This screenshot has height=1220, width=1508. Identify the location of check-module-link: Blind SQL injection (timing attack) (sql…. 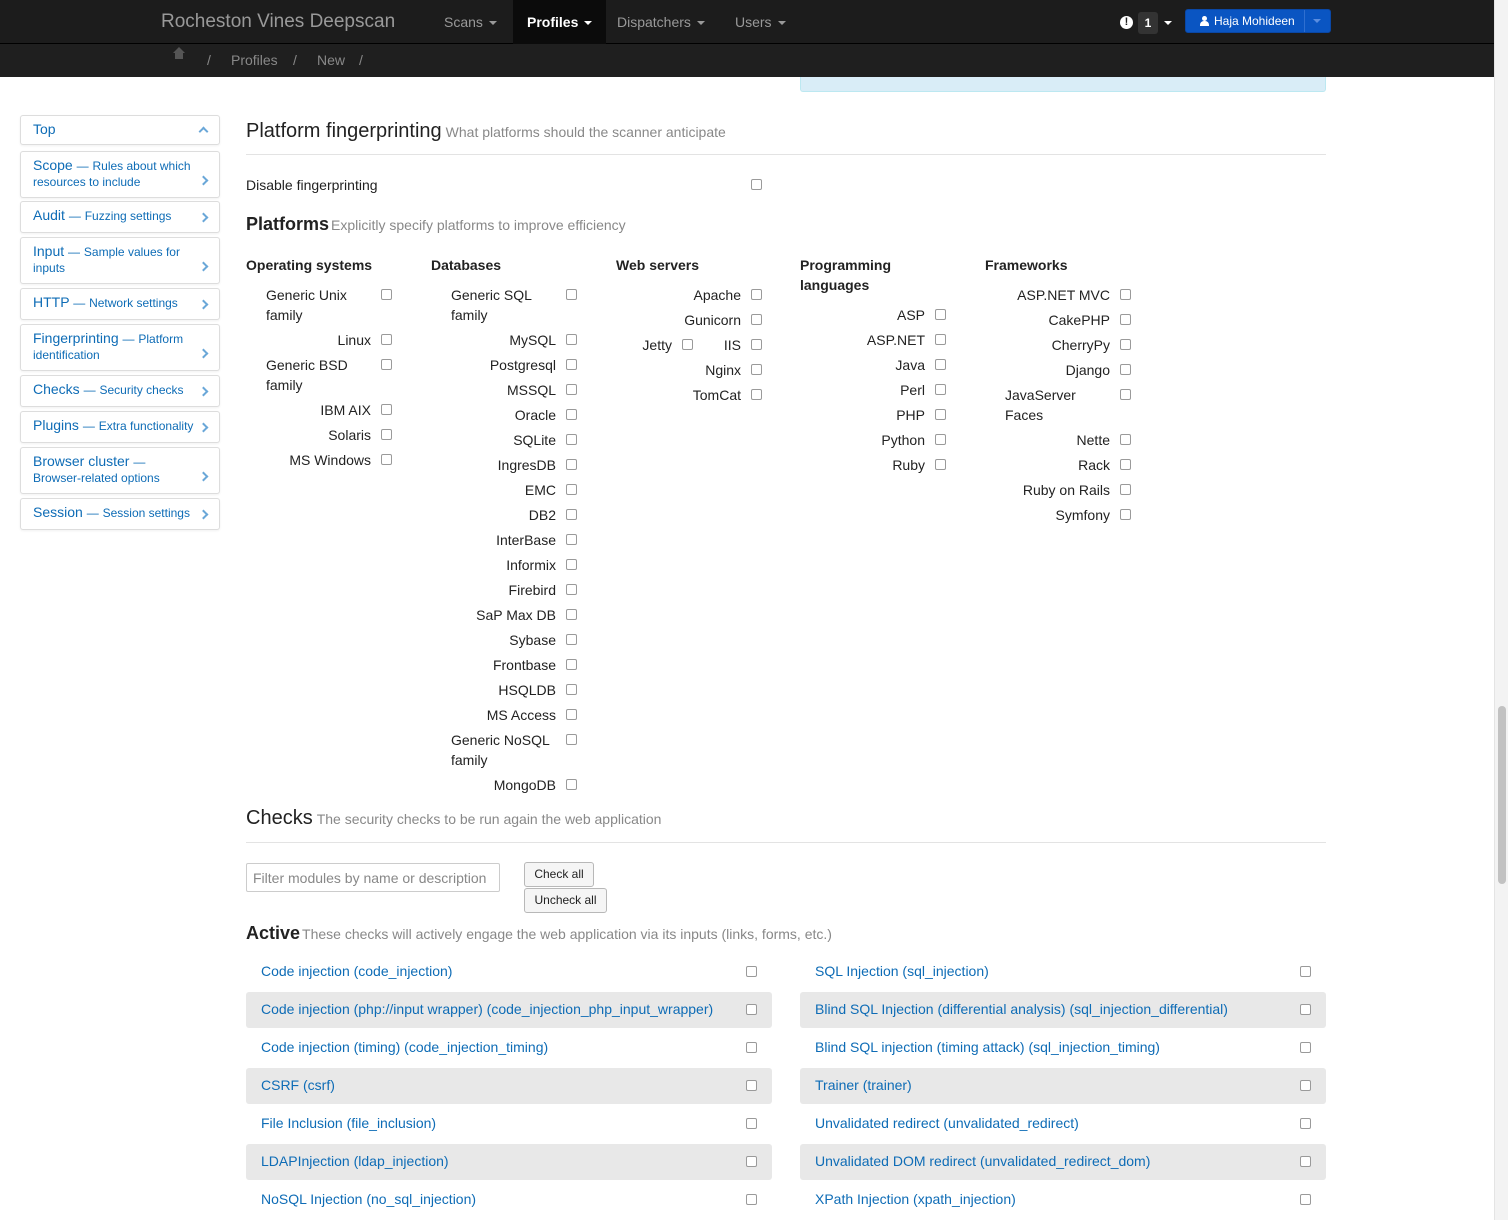
(987, 1047).